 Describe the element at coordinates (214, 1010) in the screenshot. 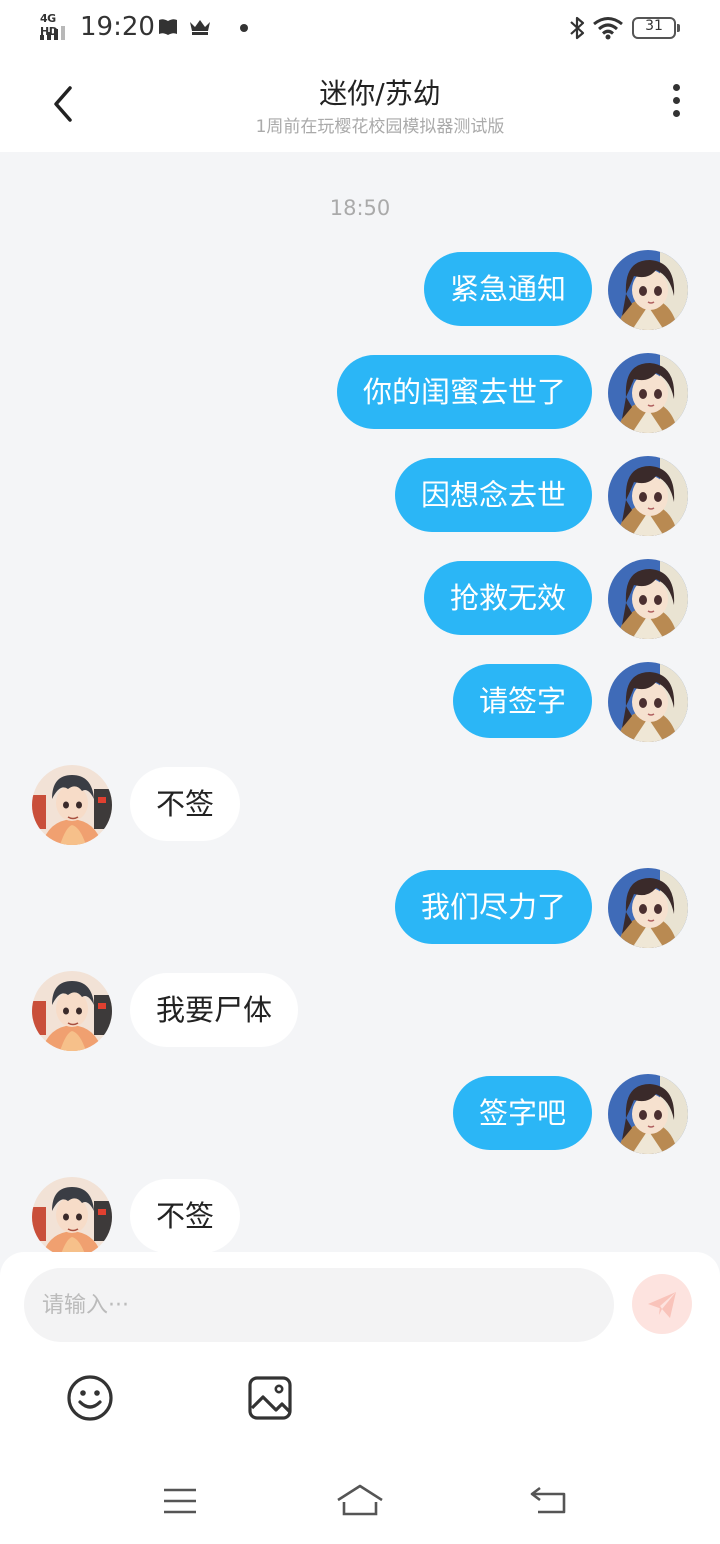

I see `message-bubble: 我要尸体` at that location.